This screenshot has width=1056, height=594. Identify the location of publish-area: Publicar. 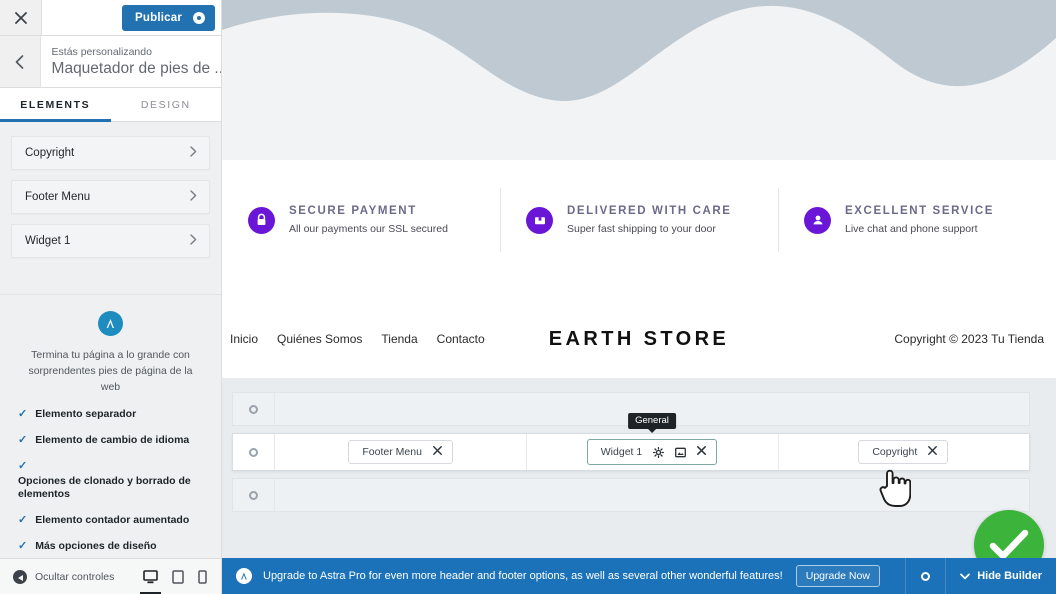
(171, 17).